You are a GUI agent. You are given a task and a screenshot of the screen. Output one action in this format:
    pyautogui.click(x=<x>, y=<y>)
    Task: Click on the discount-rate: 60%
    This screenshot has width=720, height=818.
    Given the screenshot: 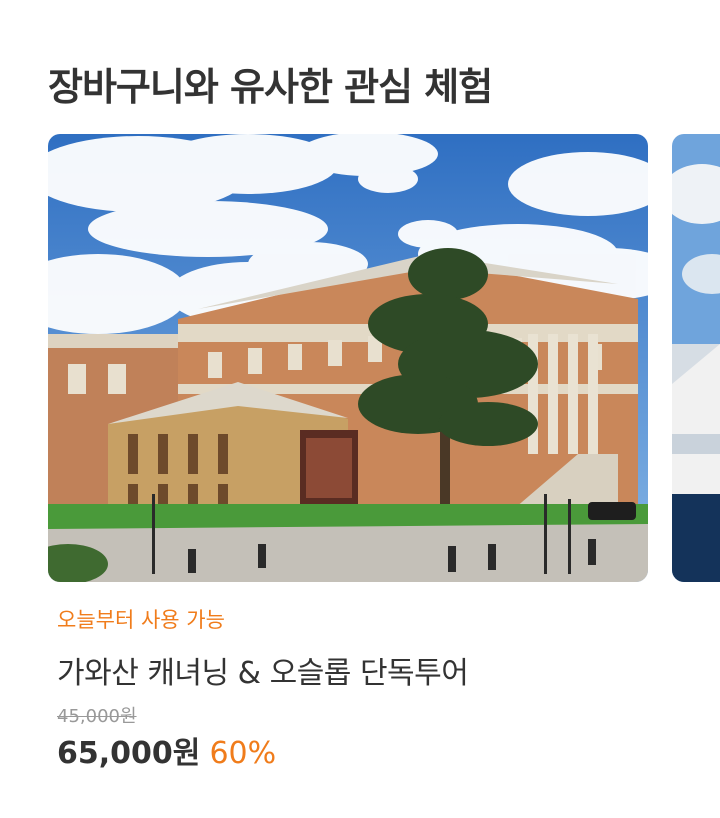 What is the action you would take?
    pyautogui.click(x=243, y=753)
    